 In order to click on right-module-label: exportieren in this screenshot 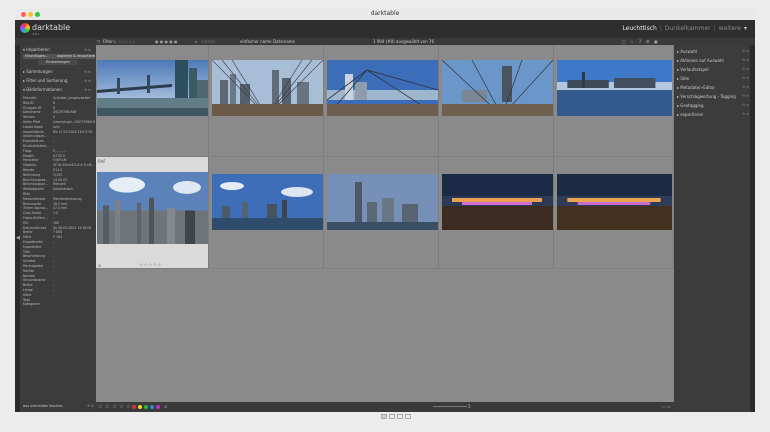, I will do `click(692, 114)`.